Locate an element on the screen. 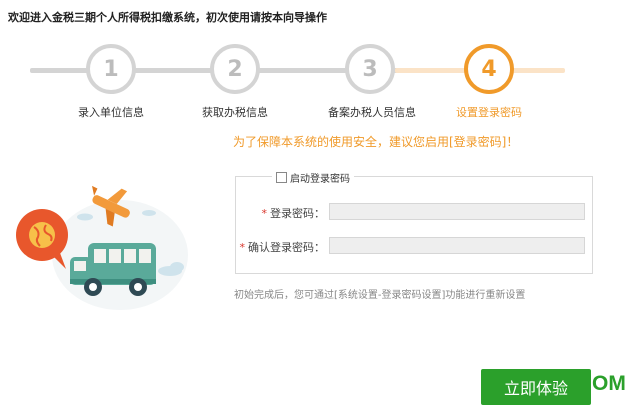  step-3-circle: 3 is located at coordinates (370, 69).